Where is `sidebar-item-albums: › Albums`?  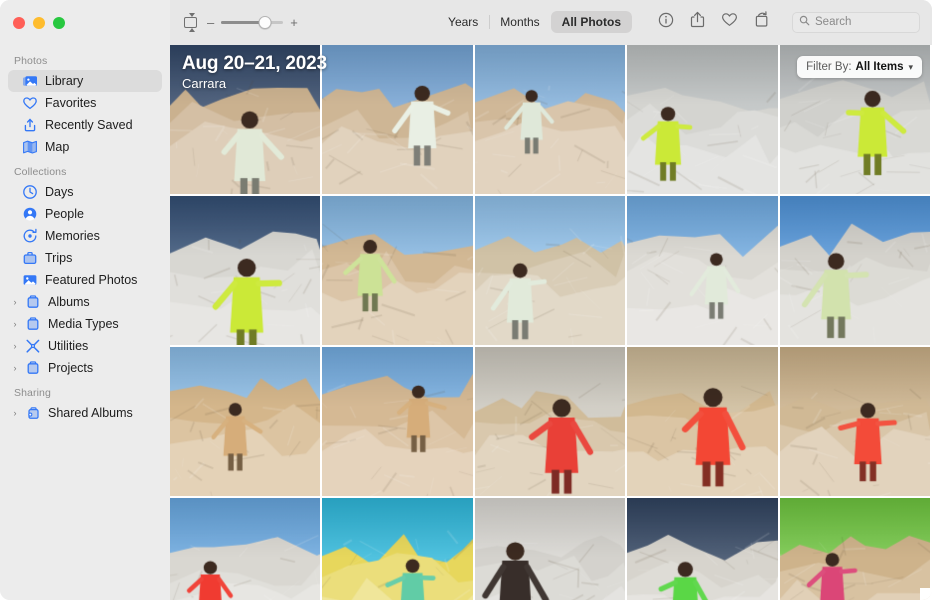 sidebar-item-albums: › Albums is located at coordinates (85, 302).